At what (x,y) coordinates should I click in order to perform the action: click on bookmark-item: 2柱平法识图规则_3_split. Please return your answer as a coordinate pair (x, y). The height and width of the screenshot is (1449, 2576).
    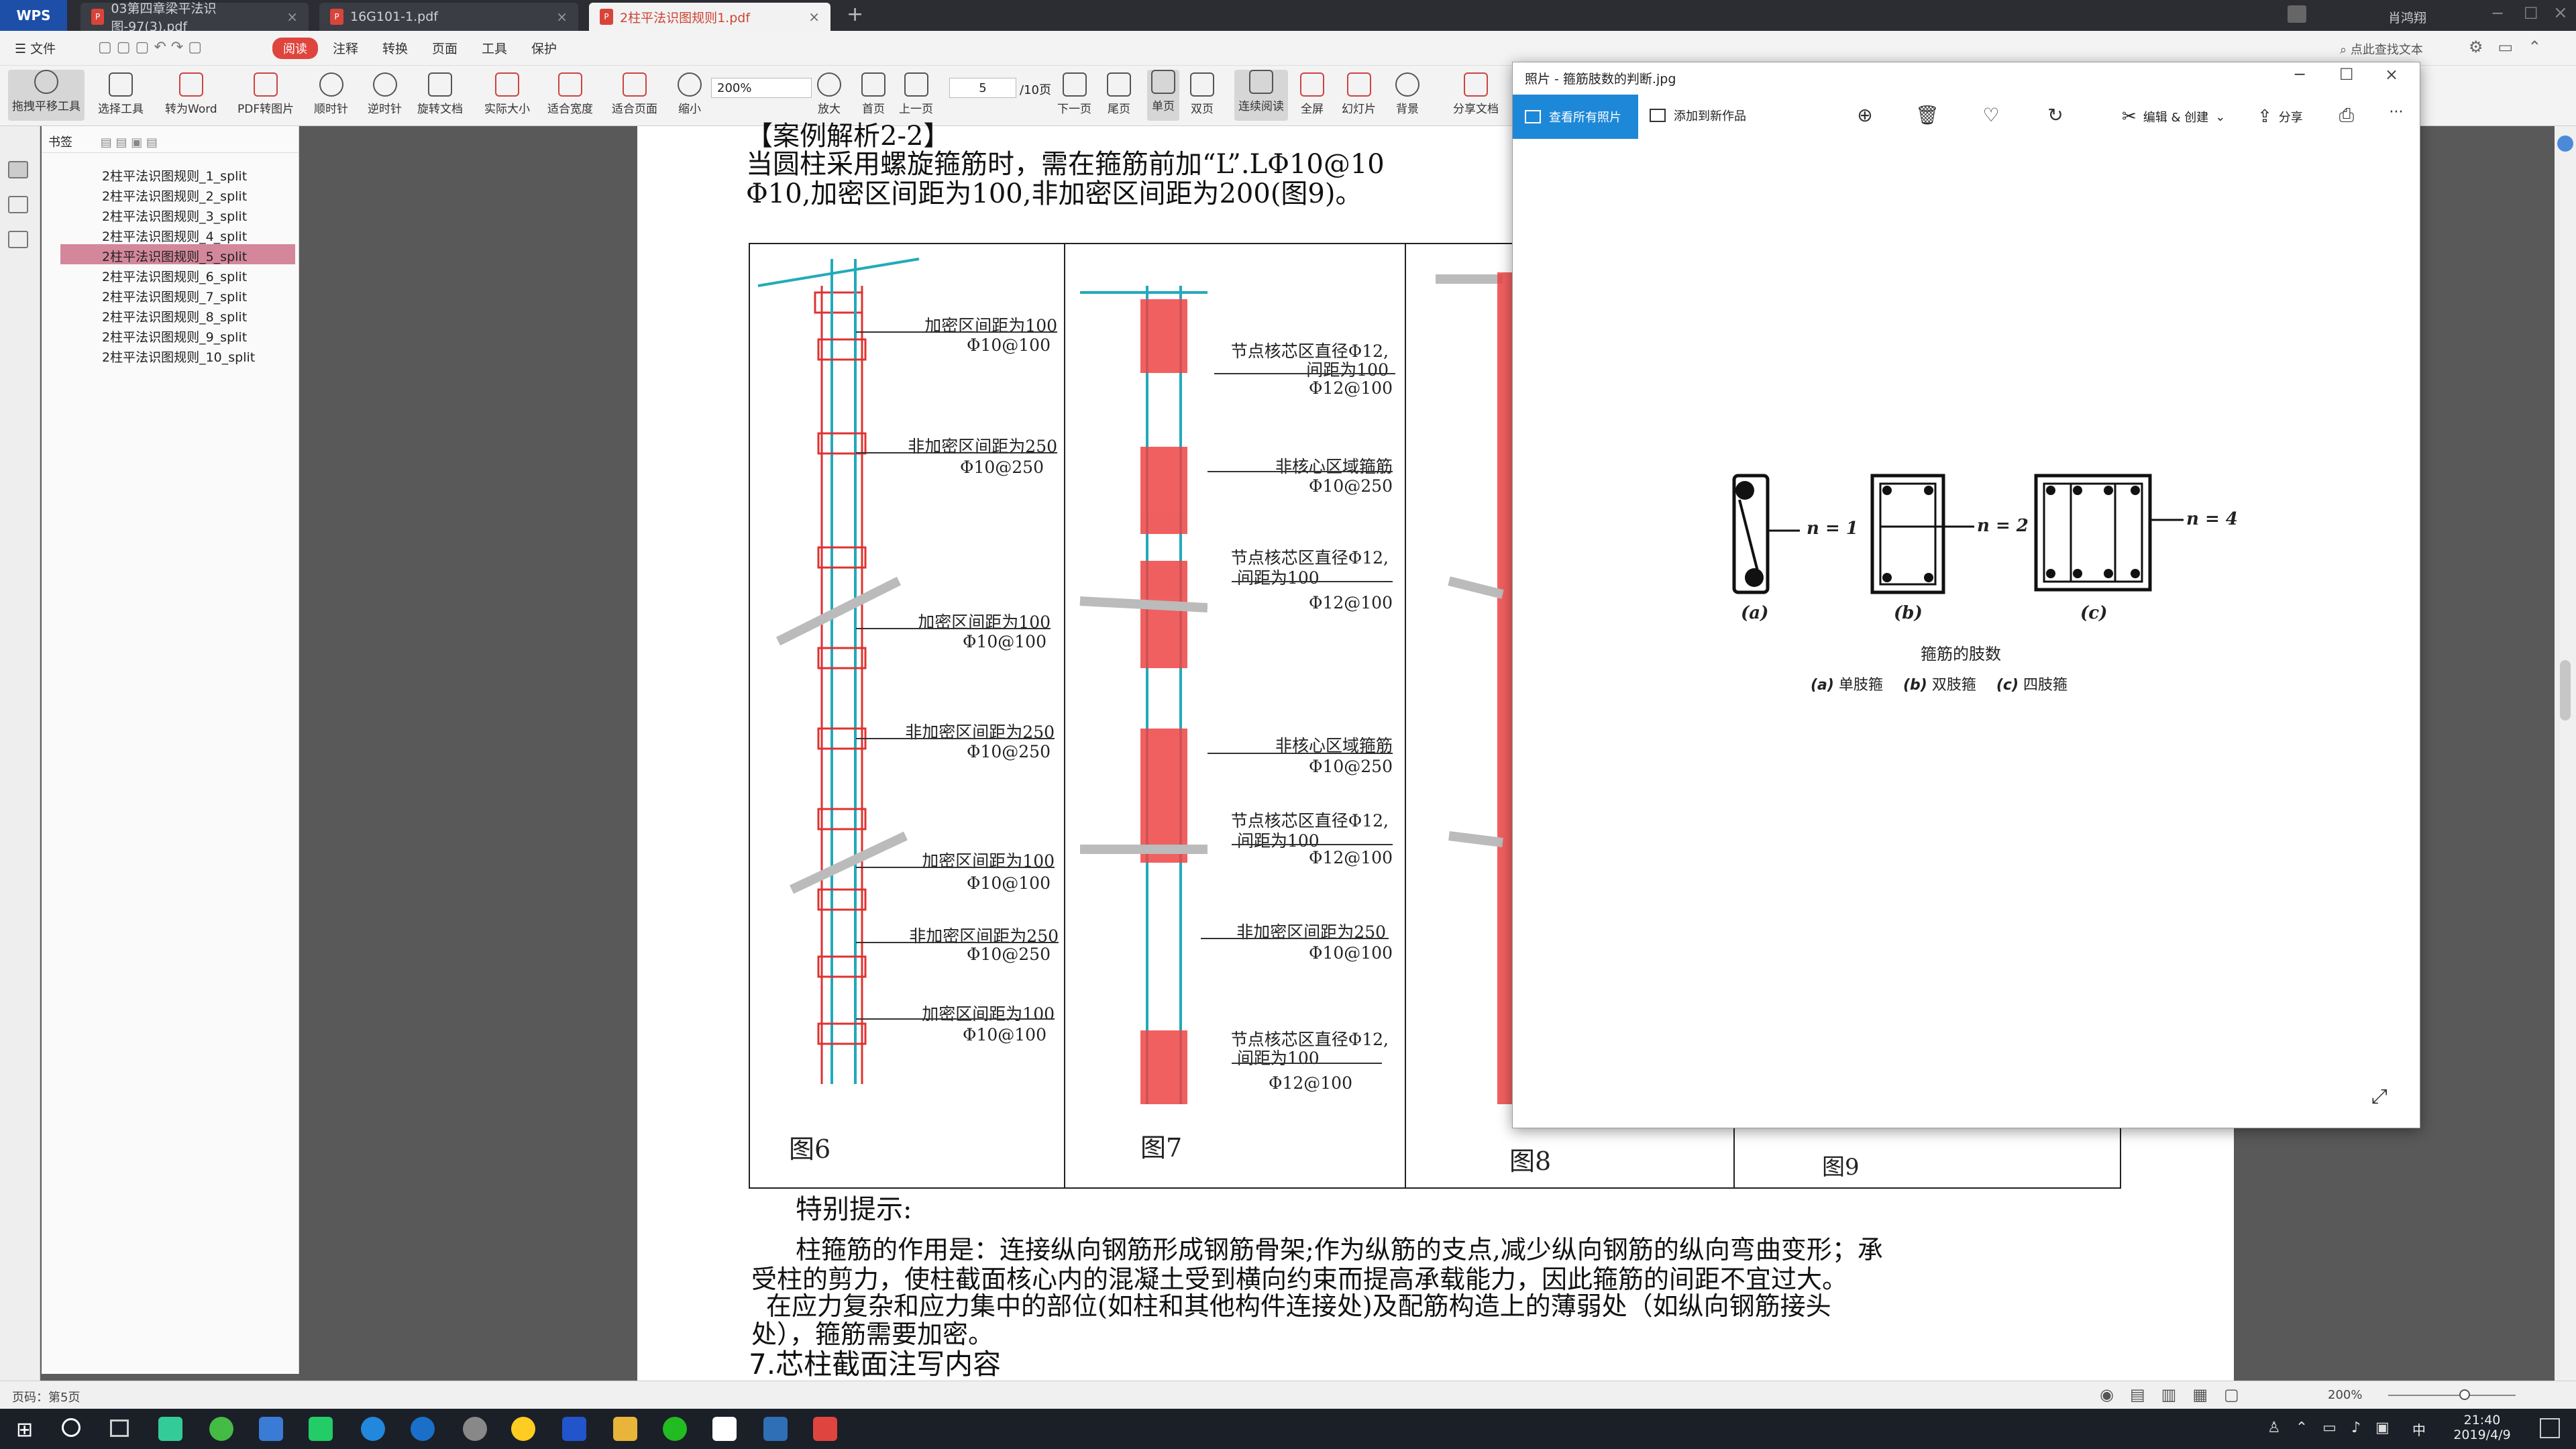
    Looking at the image, I should click on (177, 214).